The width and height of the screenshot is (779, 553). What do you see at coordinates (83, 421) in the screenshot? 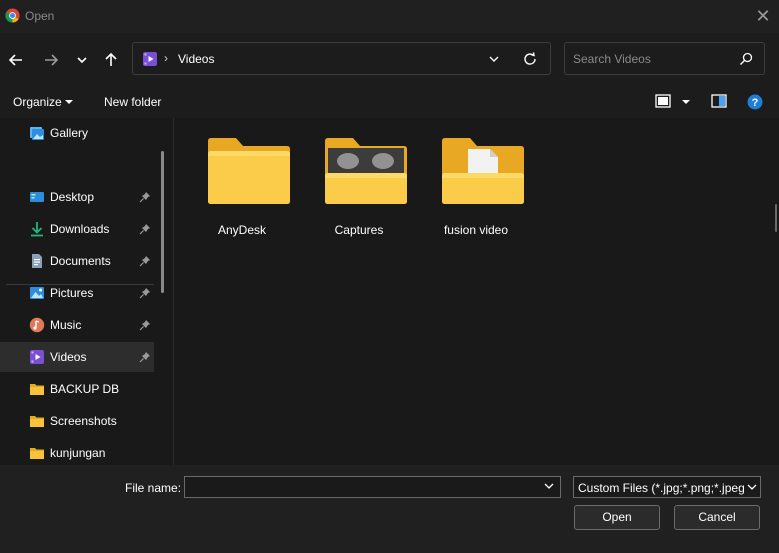
I see `sidebar-item-label: Screenshots` at bounding box center [83, 421].